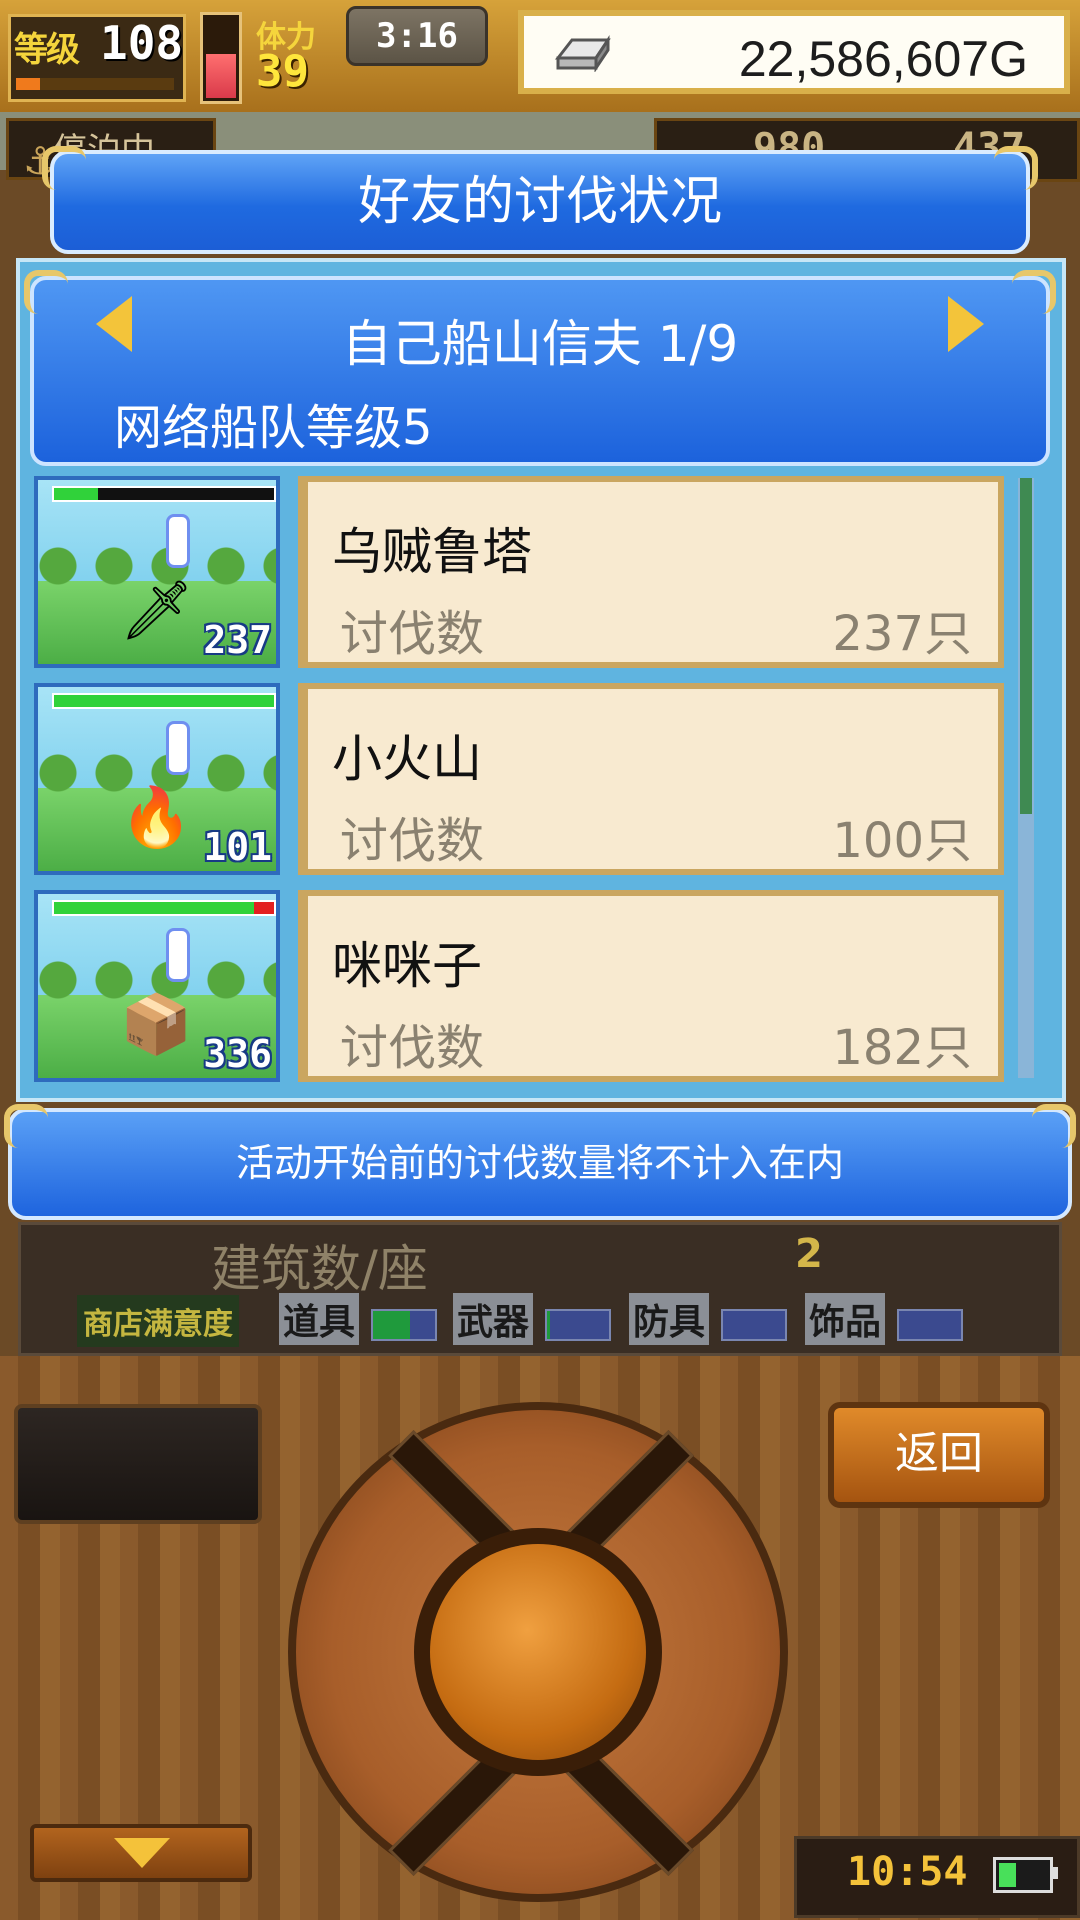 This screenshot has height=1920, width=1080. What do you see at coordinates (407, 966) in the screenshot?
I see `monster-name: 咪咪子` at bounding box center [407, 966].